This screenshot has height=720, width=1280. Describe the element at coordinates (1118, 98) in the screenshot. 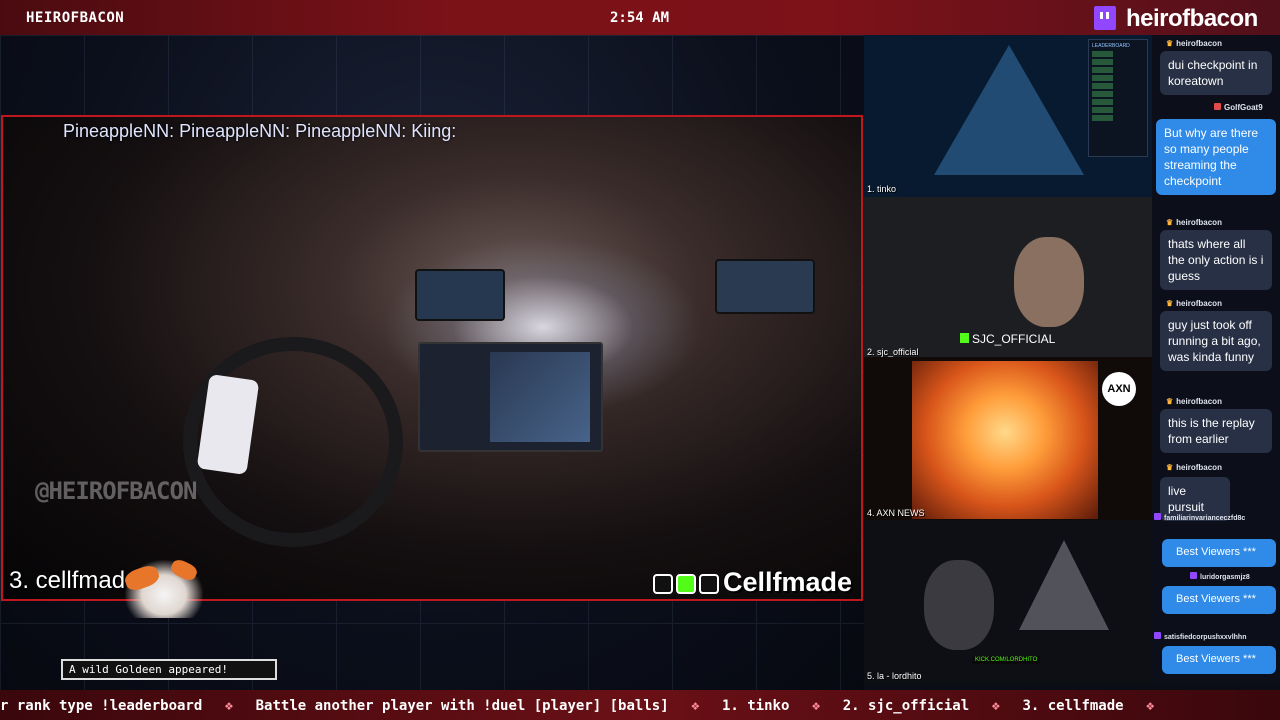

I see `leaderboard: LEADERBOARD` at that location.